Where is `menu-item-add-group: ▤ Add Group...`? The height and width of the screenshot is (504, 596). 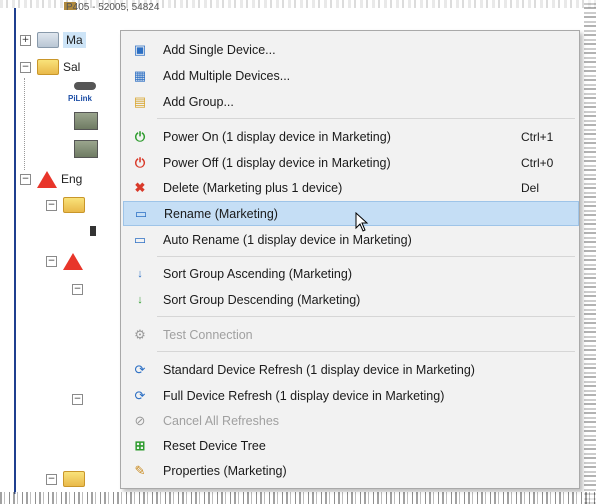
menu-item-add-group: ▤ Add Group... is located at coordinates (350, 101).